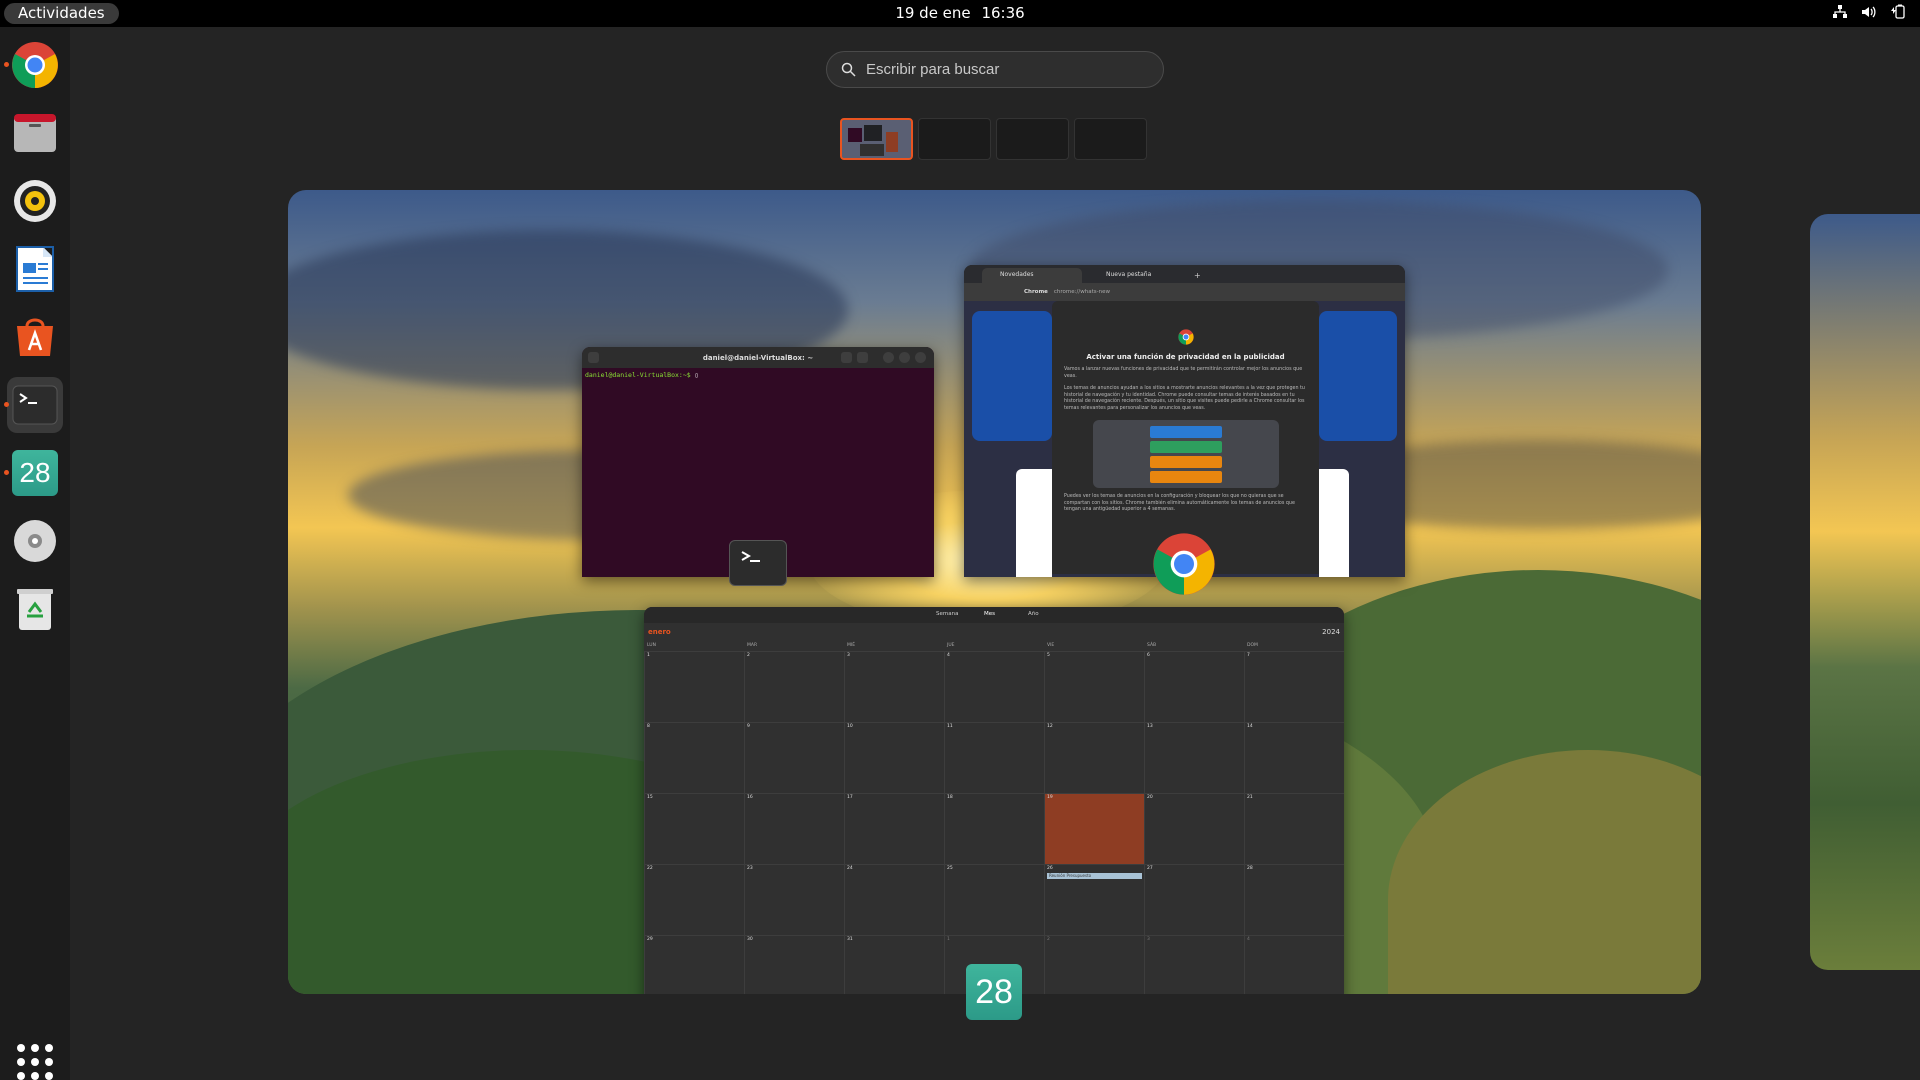 Image resolution: width=1920 pixels, height=1080 pixels. I want to click on day-cell: 16, so click(794, 828).